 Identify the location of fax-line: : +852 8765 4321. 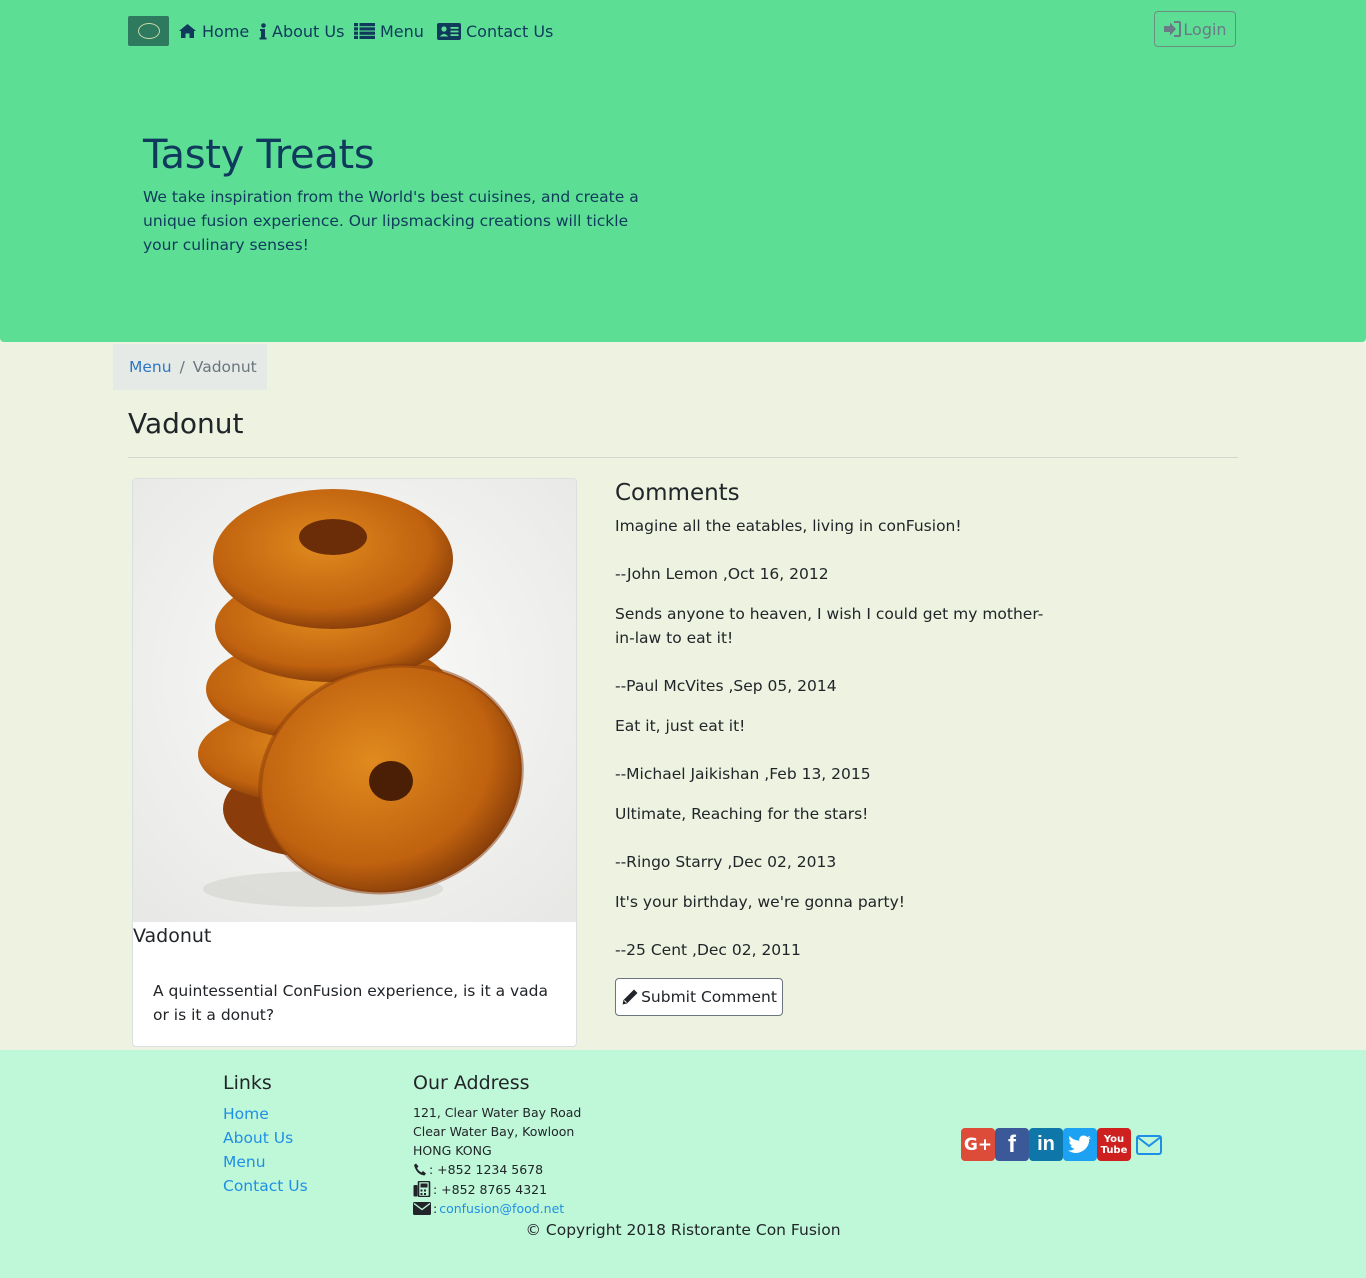
(480, 1189).